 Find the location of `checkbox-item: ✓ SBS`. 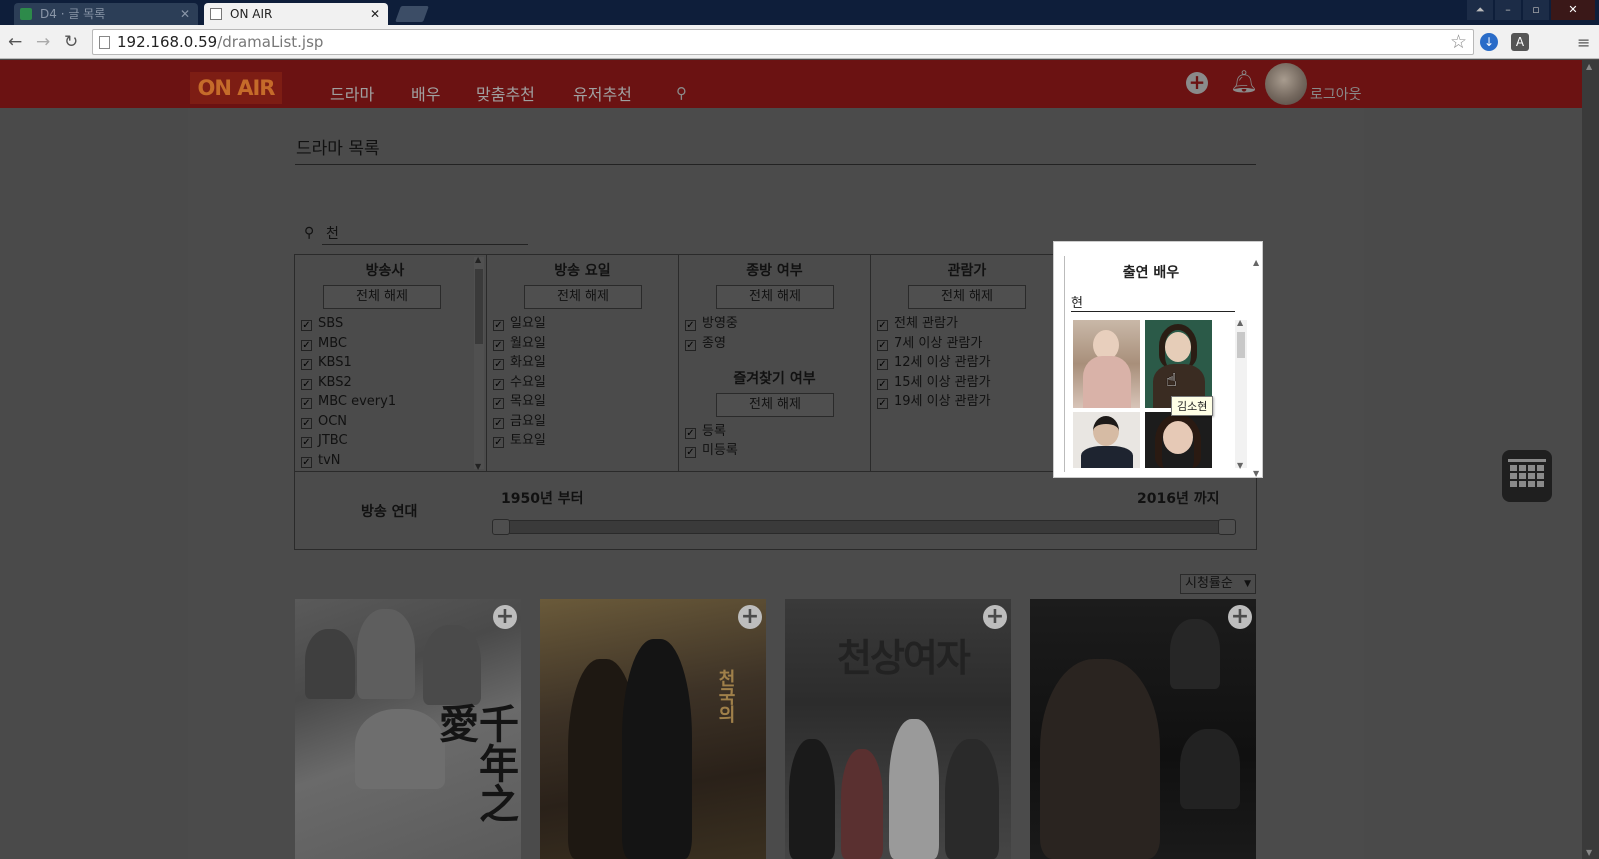

checkbox-item: ✓ SBS is located at coordinates (322, 325).